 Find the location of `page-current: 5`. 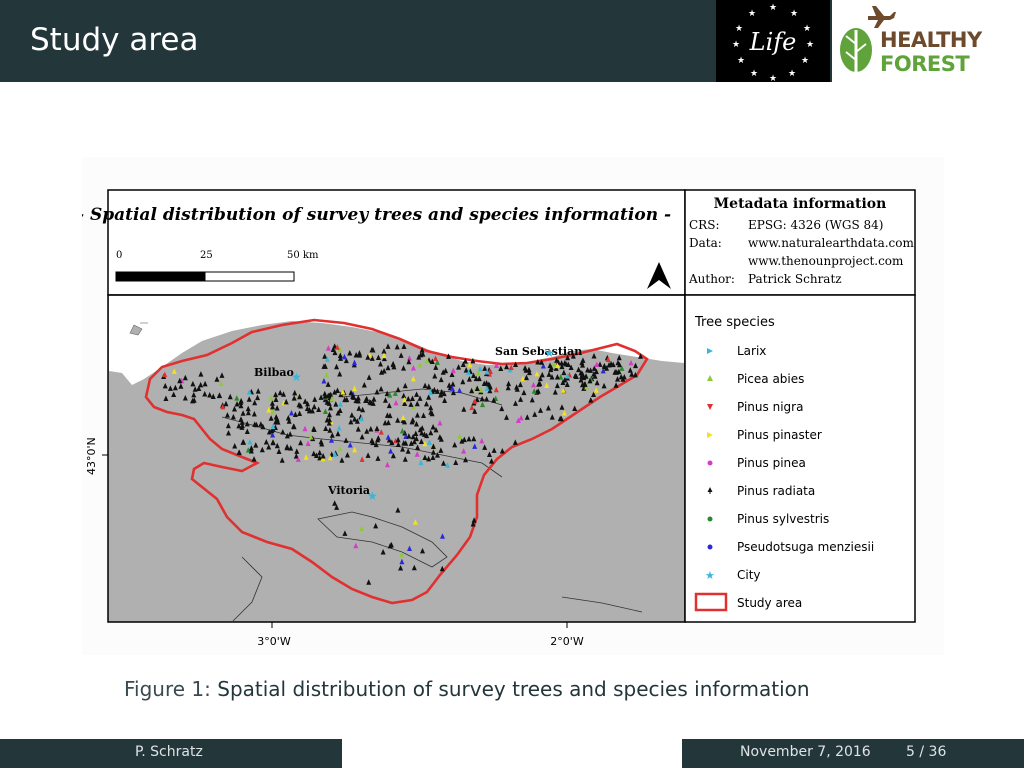

page-current: 5 is located at coordinates (910, 752).